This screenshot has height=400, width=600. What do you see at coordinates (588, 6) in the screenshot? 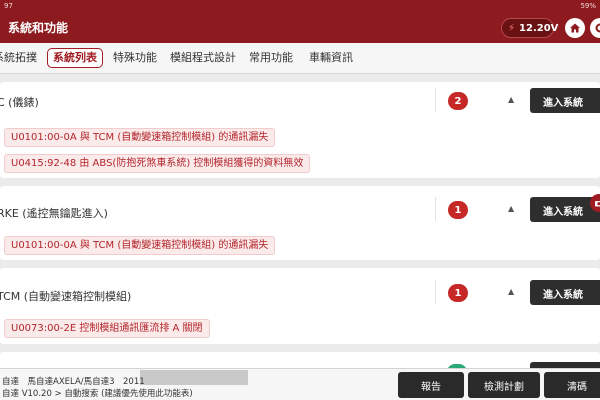
I see `battery-level: 59%` at bounding box center [588, 6].